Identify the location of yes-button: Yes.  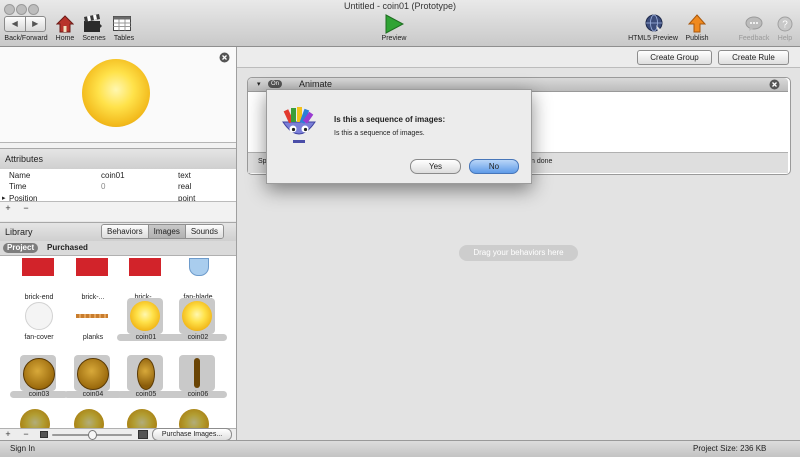
(435, 166).